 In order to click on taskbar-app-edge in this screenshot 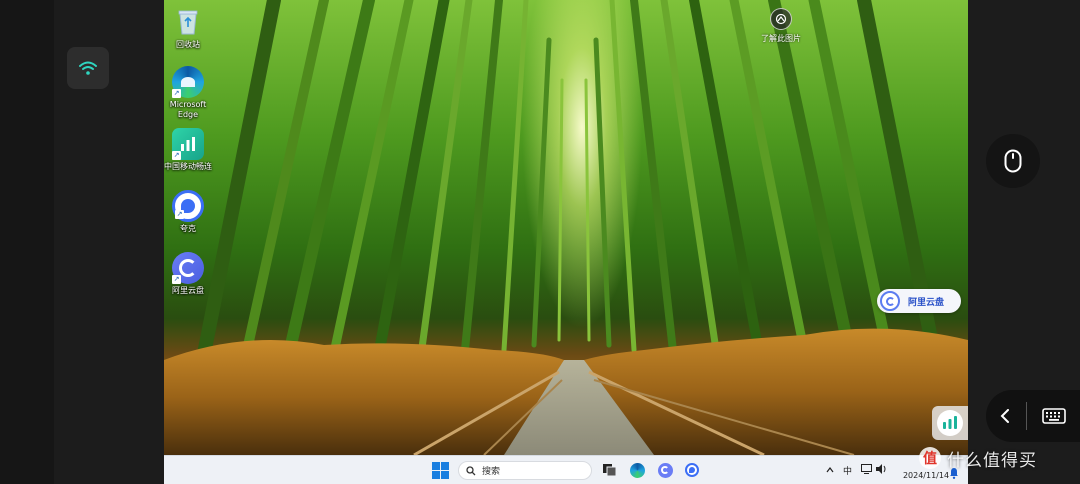, I will do `click(637, 470)`.